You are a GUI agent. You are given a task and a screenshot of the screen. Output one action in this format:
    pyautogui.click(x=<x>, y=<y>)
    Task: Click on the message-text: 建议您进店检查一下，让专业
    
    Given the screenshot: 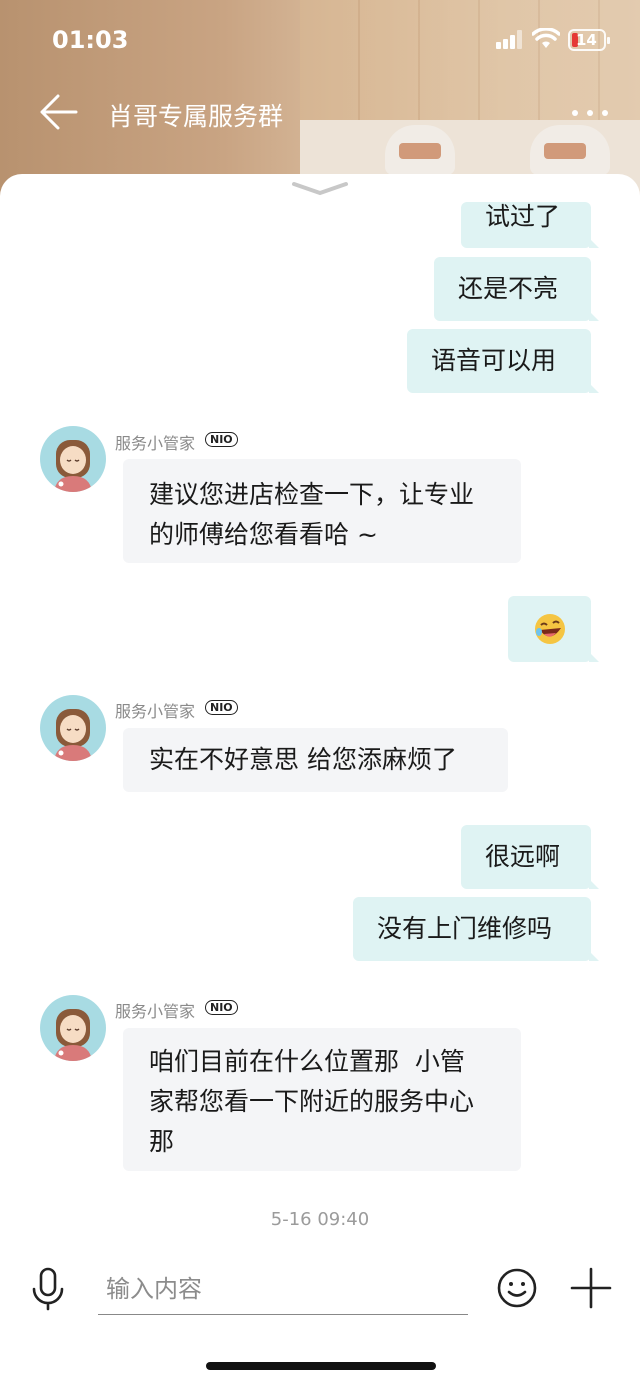 What is the action you would take?
    pyautogui.click(x=312, y=494)
    